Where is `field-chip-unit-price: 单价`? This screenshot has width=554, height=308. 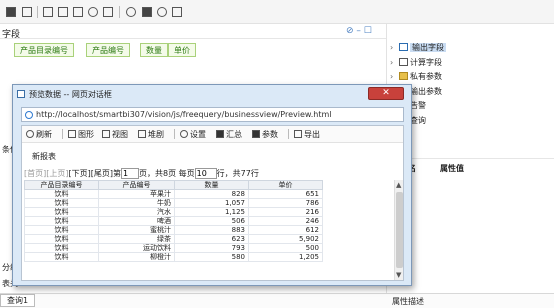 field-chip-unit-price: 单价 is located at coordinates (182, 50).